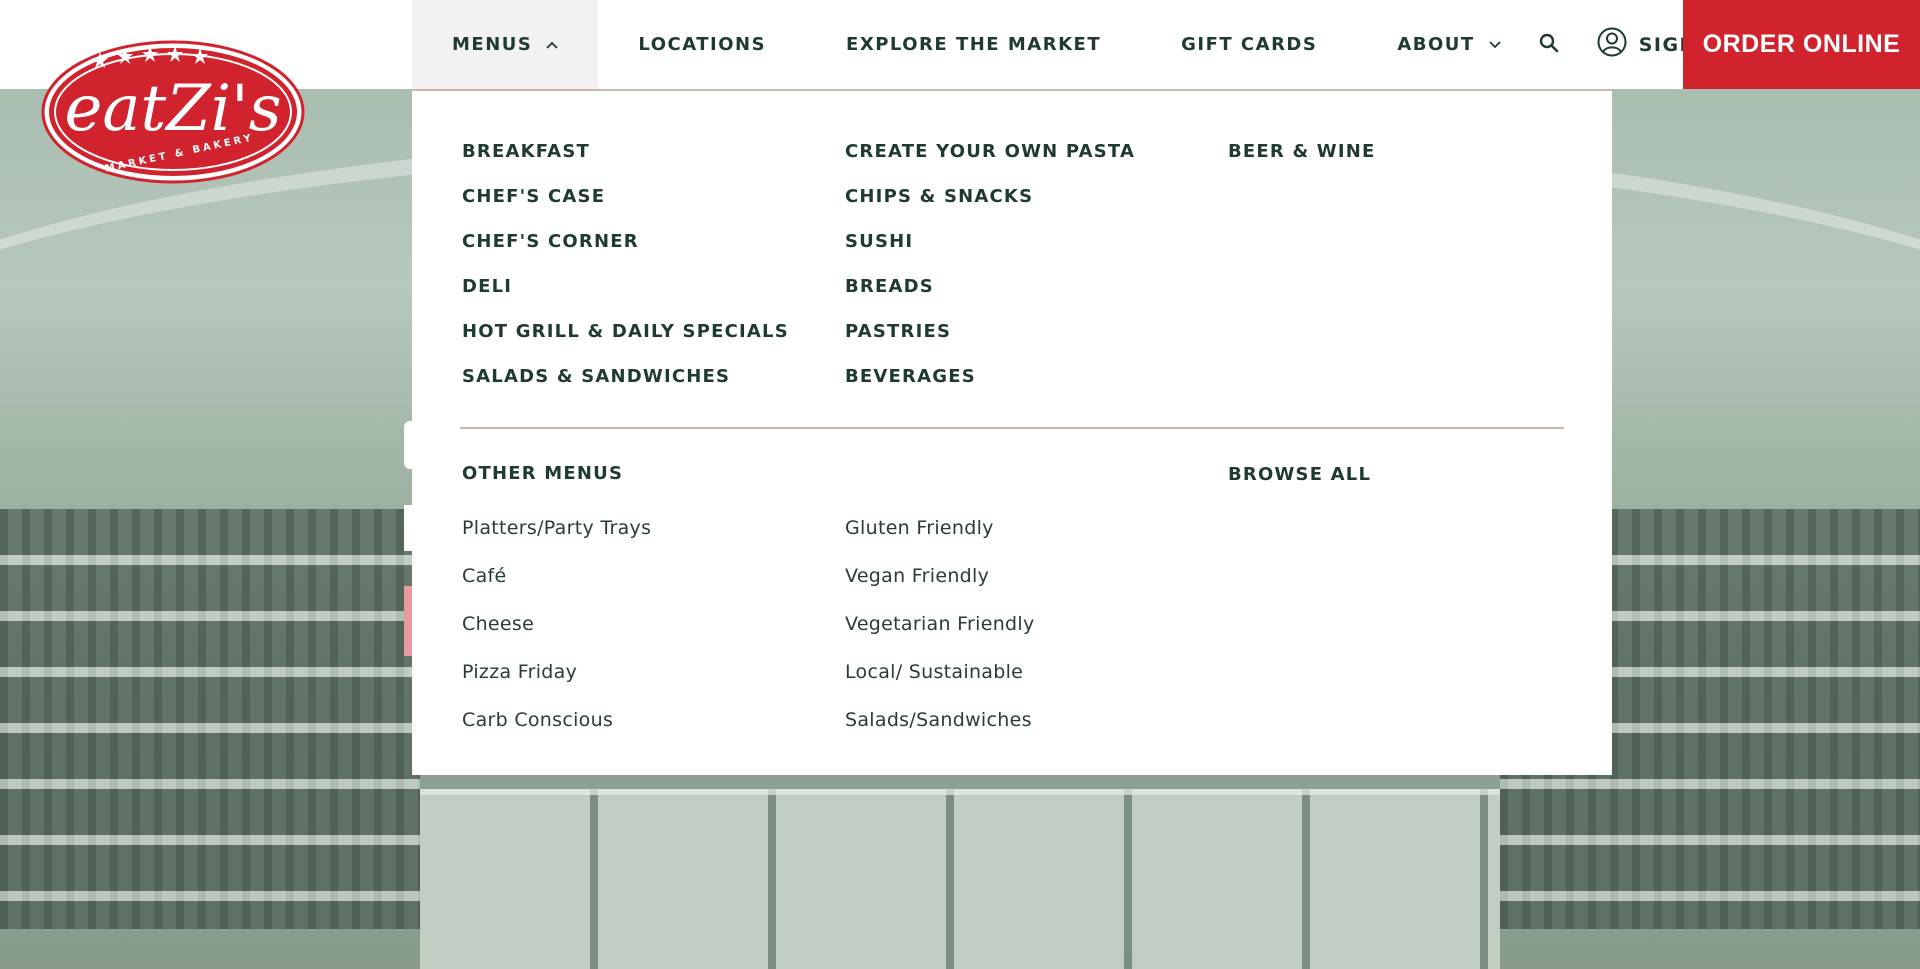 This screenshot has height=969, width=1920. I want to click on other-menu-gluten-friendly: Gluten Friendly, so click(940, 528).